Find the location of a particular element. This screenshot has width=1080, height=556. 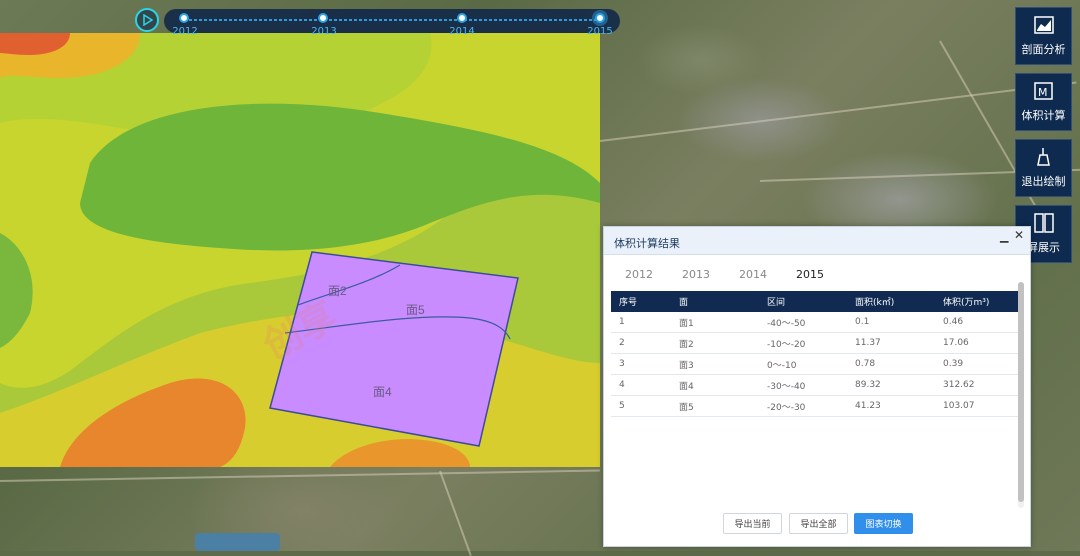

timeline-track is located at coordinates (392, 20).